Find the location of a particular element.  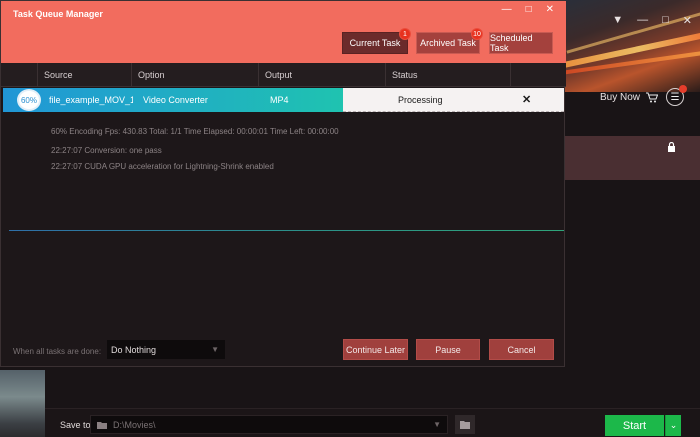

column-option: Option is located at coordinates (194, 75).